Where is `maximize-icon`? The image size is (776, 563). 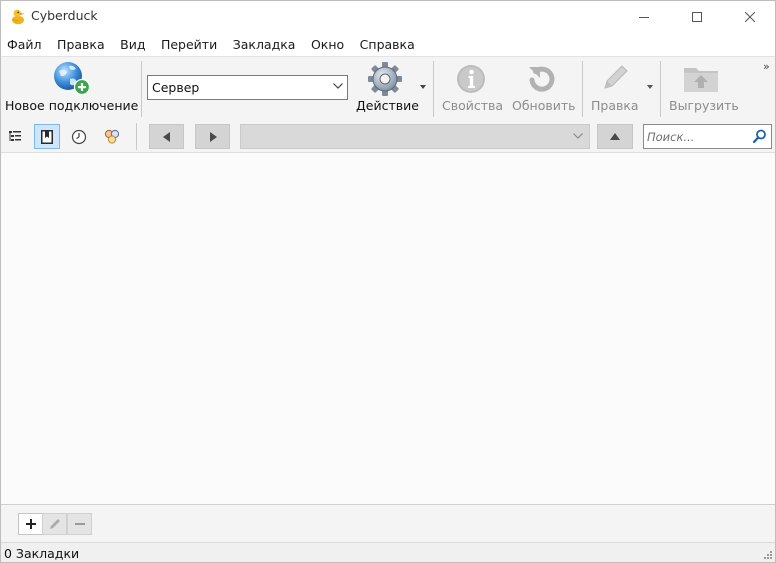
maximize-icon is located at coordinates (697, 16).